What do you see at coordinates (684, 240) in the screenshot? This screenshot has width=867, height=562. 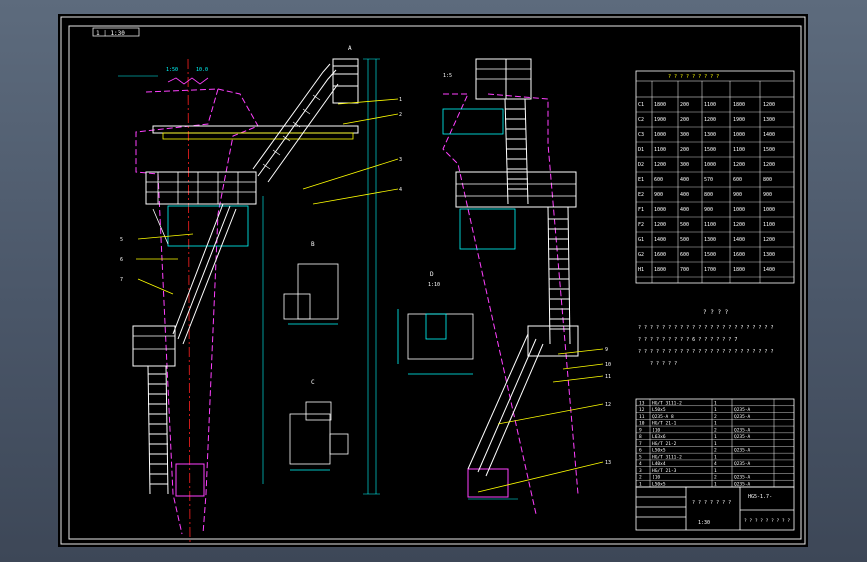 I see `spec-cell-9-2: 500` at bounding box center [684, 240].